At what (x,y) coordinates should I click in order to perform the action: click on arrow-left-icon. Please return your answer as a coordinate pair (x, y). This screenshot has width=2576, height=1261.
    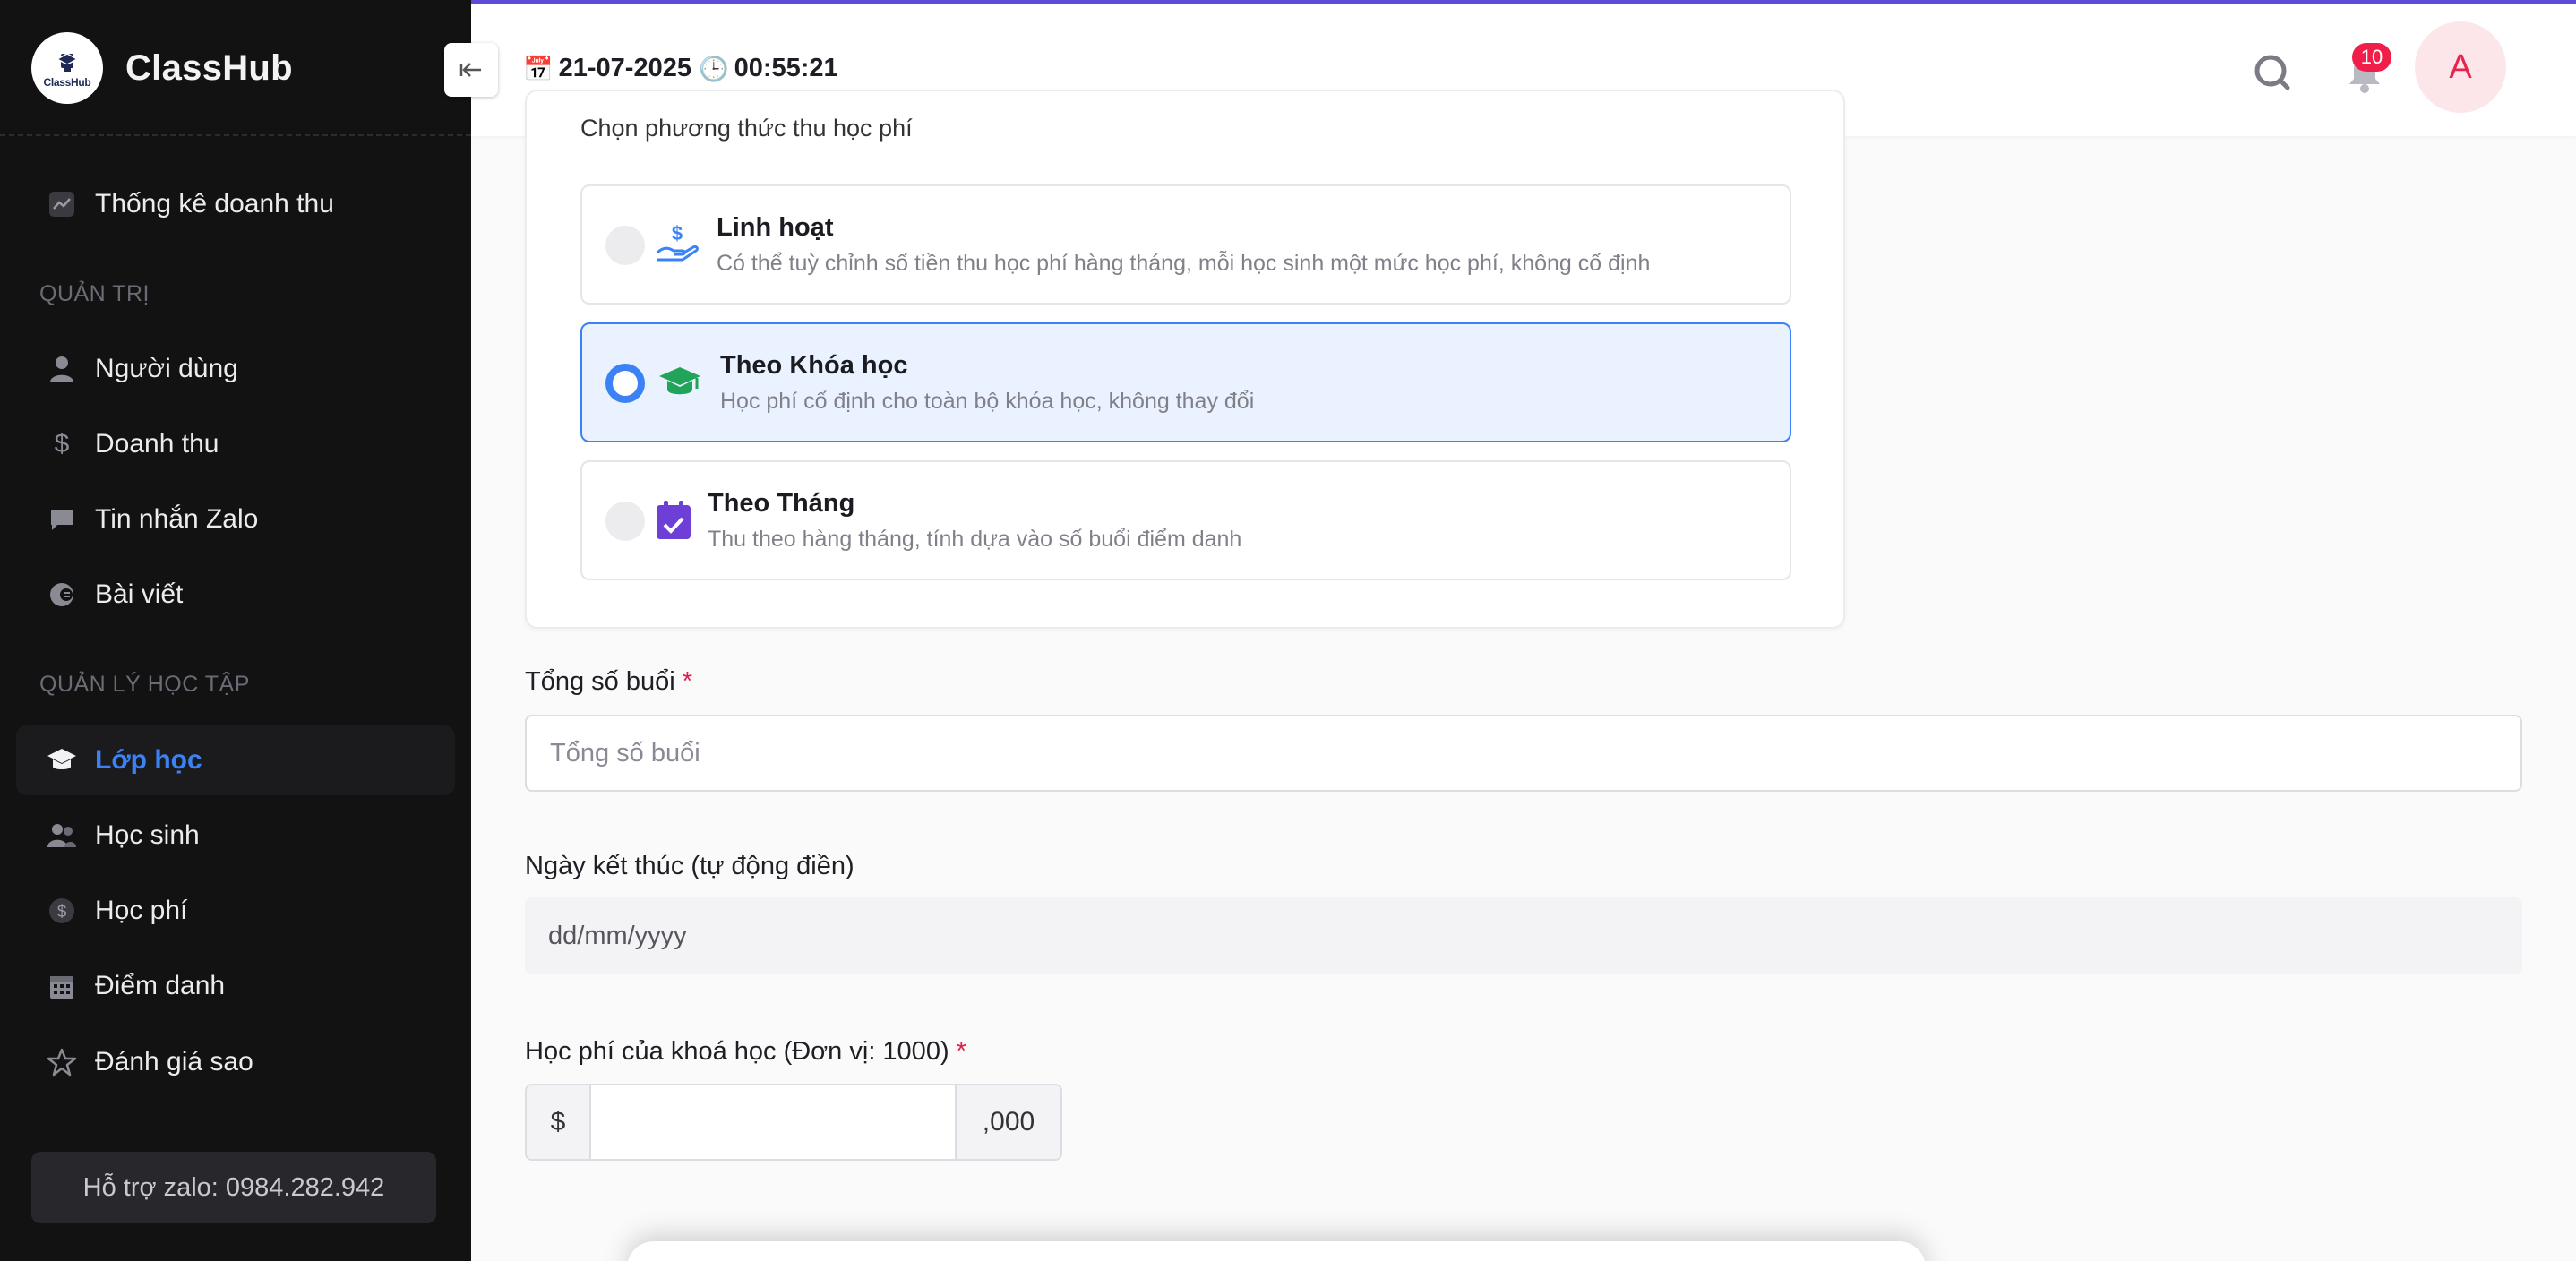
    Looking at the image, I should click on (470, 70).